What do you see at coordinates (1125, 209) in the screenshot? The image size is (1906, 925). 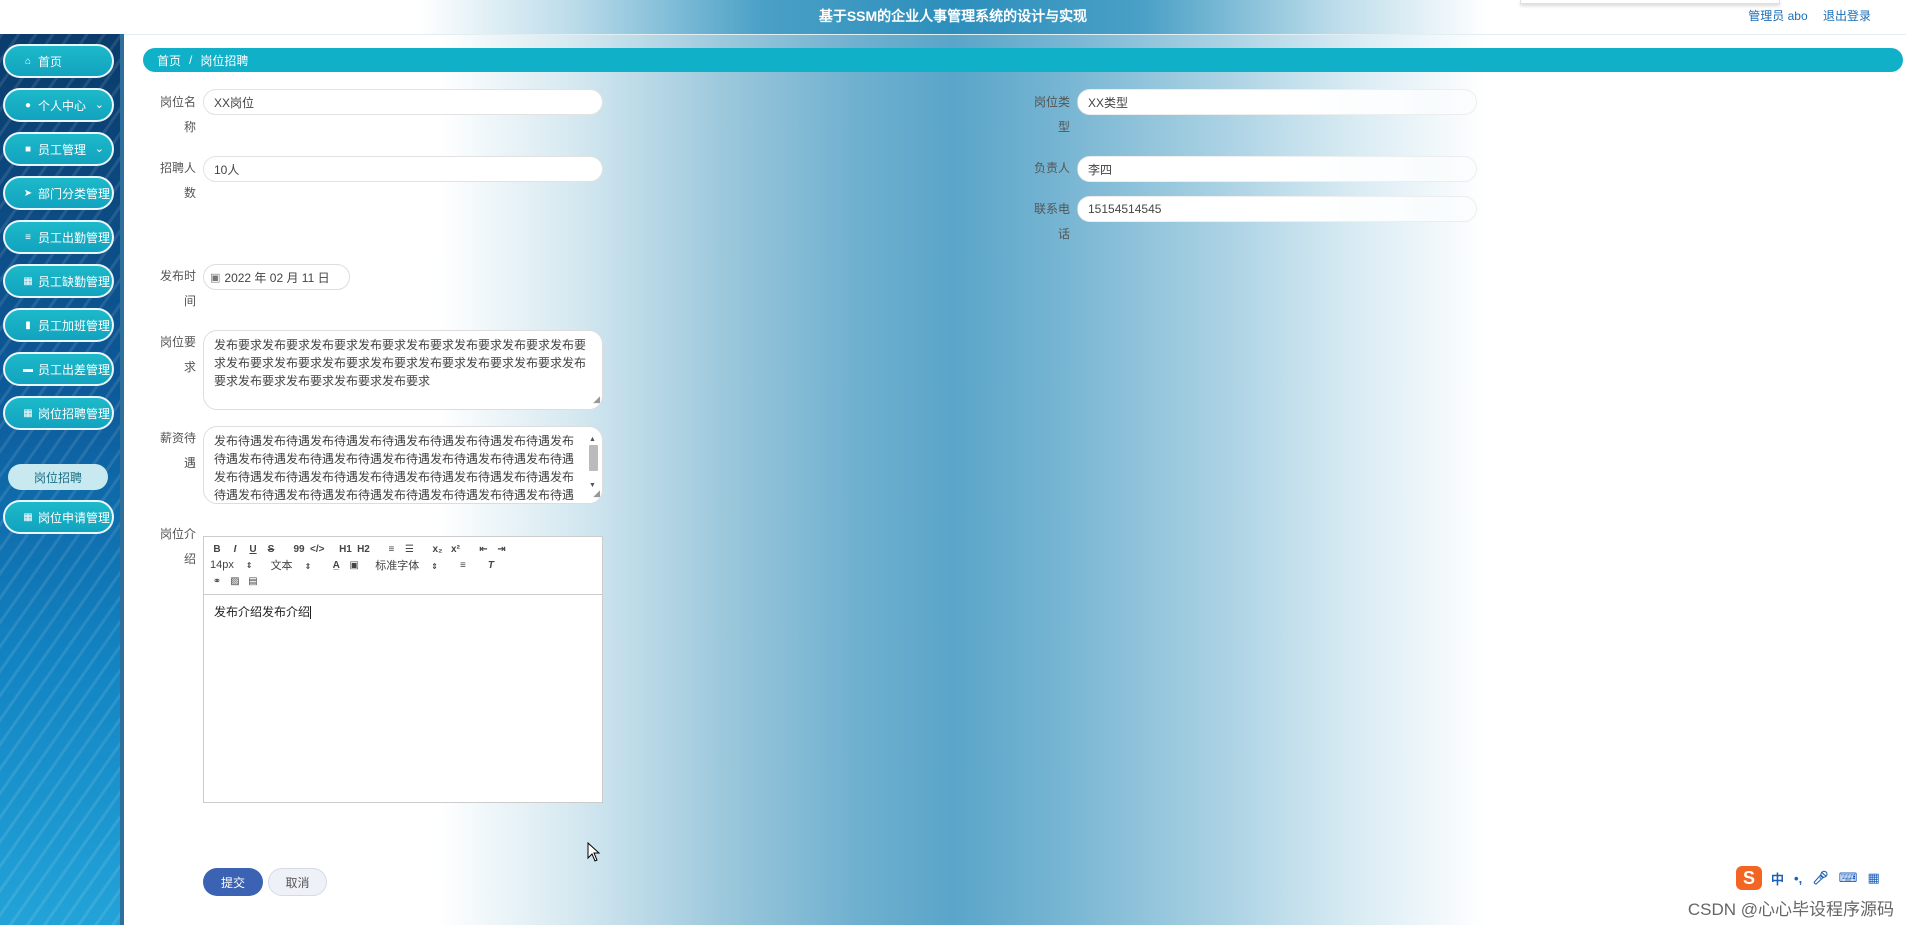 I see `phone-value: 15154514545` at bounding box center [1125, 209].